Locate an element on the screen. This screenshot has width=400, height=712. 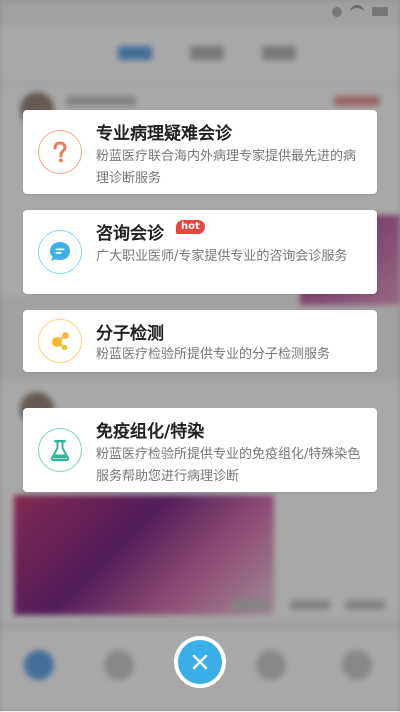
battery-icon is located at coordinates (380, 11).